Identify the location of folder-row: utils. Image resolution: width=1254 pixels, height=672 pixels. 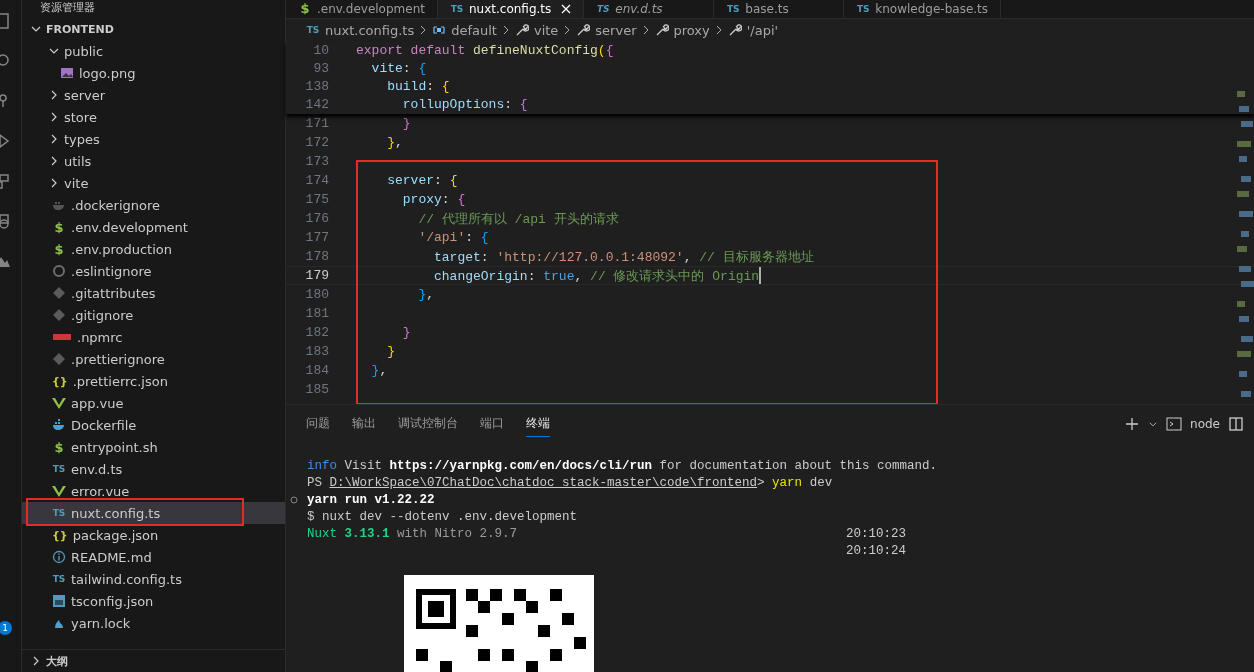
(153, 161).